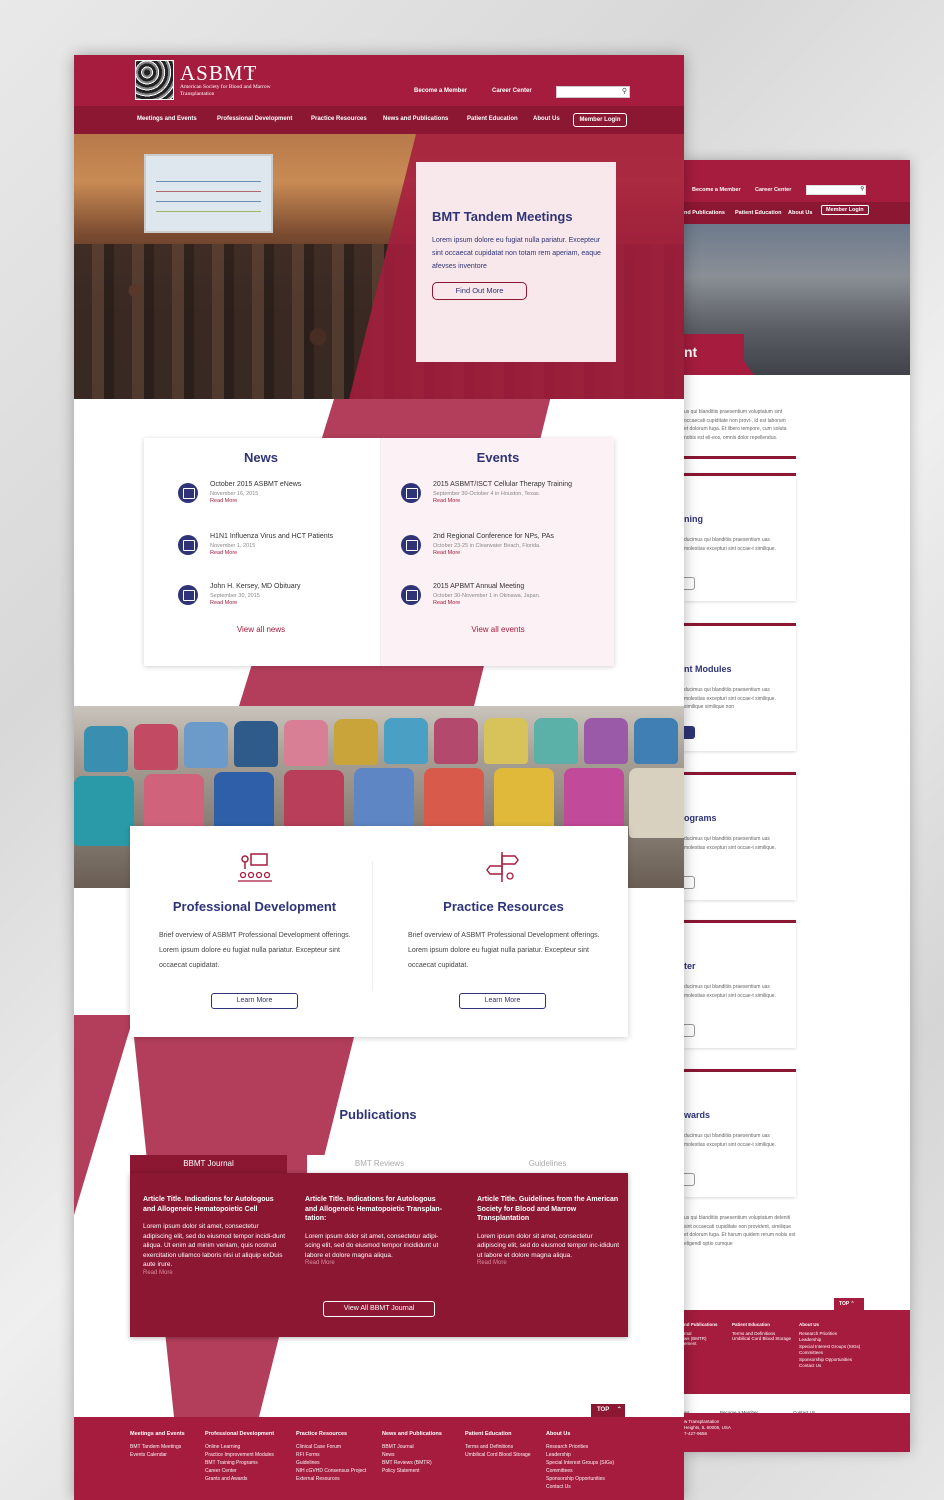 The width and height of the screenshot is (944, 1500). Describe the element at coordinates (547, 1164) in the screenshot. I see `tab-guidelines: Guidelines` at that location.